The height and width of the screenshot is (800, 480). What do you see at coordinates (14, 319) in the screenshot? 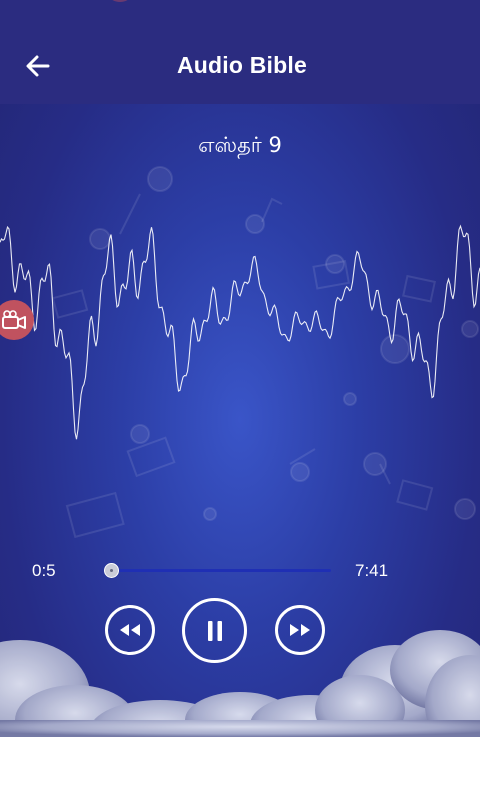
I see `video-camera-icon` at bounding box center [14, 319].